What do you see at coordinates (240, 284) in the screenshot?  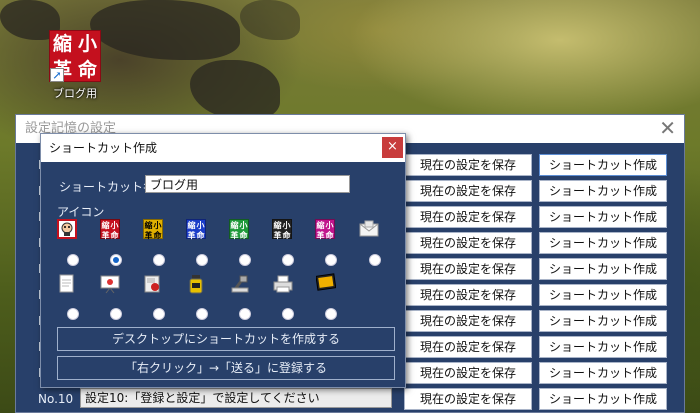 I see `tools-icon` at bounding box center [240, 284].